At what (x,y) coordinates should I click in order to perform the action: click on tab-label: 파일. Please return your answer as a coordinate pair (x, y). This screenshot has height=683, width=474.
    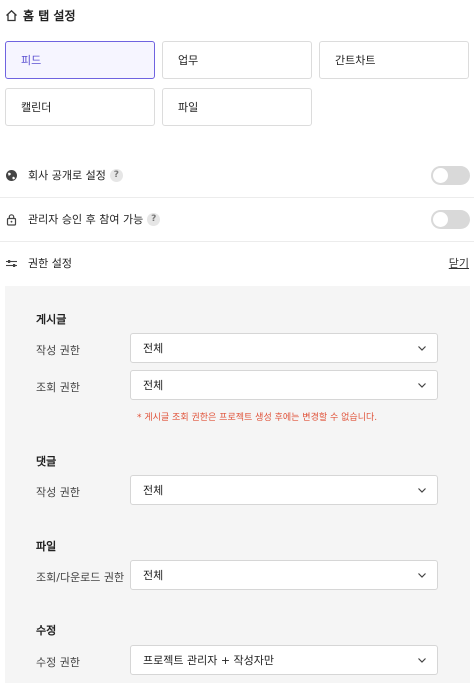
    Looking at the image, I should click on (188, 107).